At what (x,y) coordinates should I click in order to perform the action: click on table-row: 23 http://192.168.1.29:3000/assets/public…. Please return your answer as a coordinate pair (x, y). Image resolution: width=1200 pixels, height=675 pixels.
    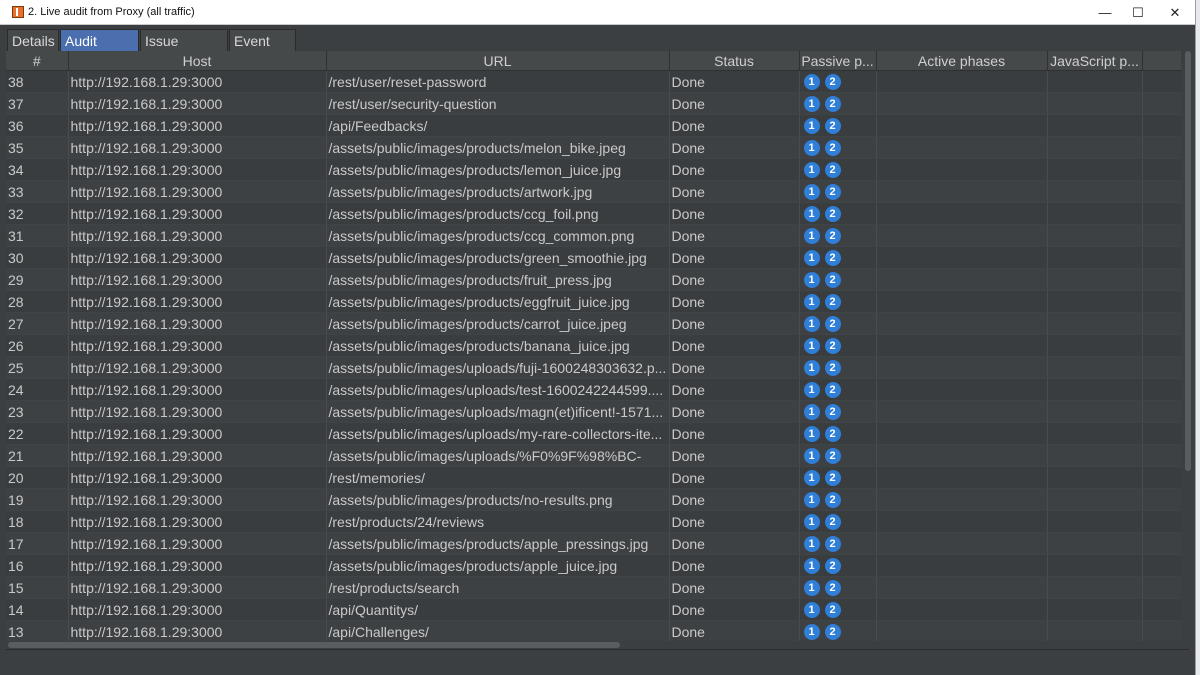
    Looking at the image, I should click on (593, 411).